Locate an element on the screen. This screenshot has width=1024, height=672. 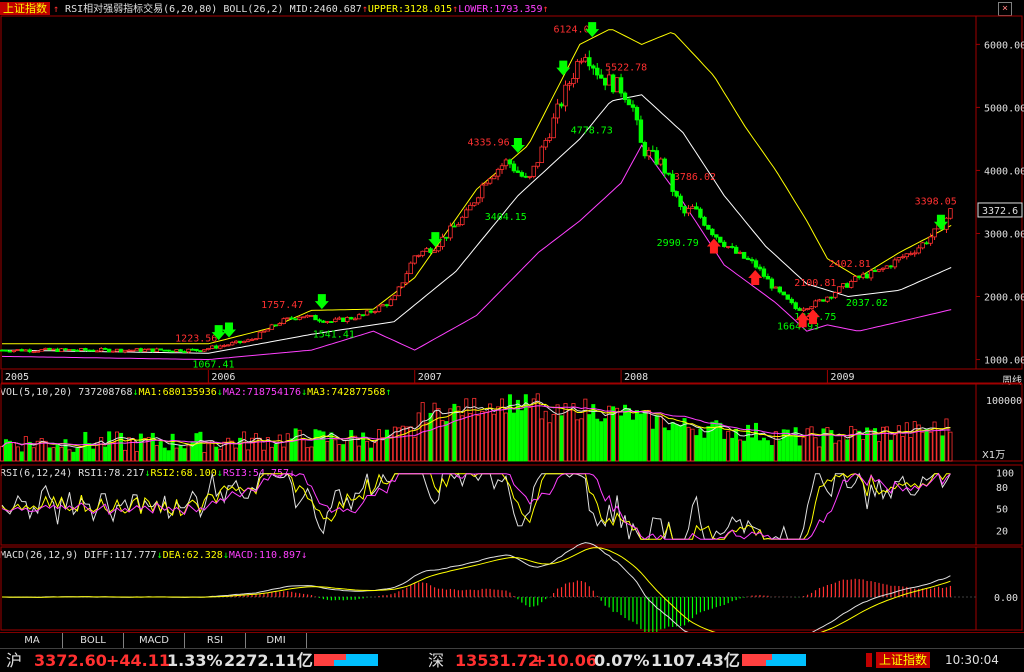
vol-unit: X1万 is located at coordinates (993, 455).